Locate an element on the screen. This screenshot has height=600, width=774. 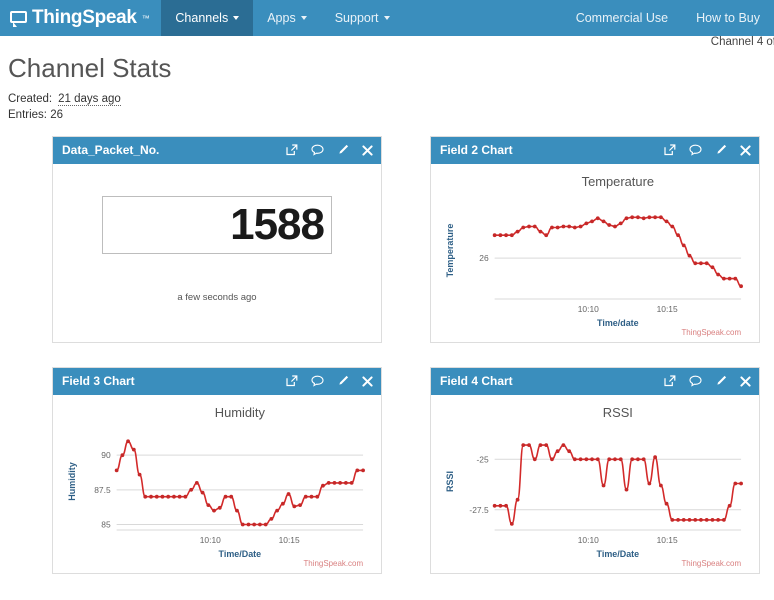
y-tick-label: 87.5 is located at coordinates (102, 490).